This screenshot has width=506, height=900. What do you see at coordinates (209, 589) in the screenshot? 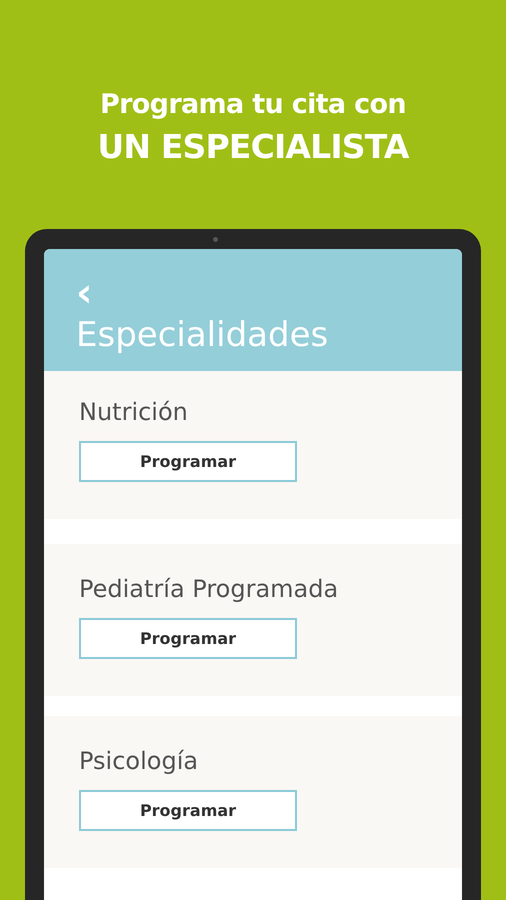
I see `specialty-name: Pediatría Programada` at bounding box center [209, 589].